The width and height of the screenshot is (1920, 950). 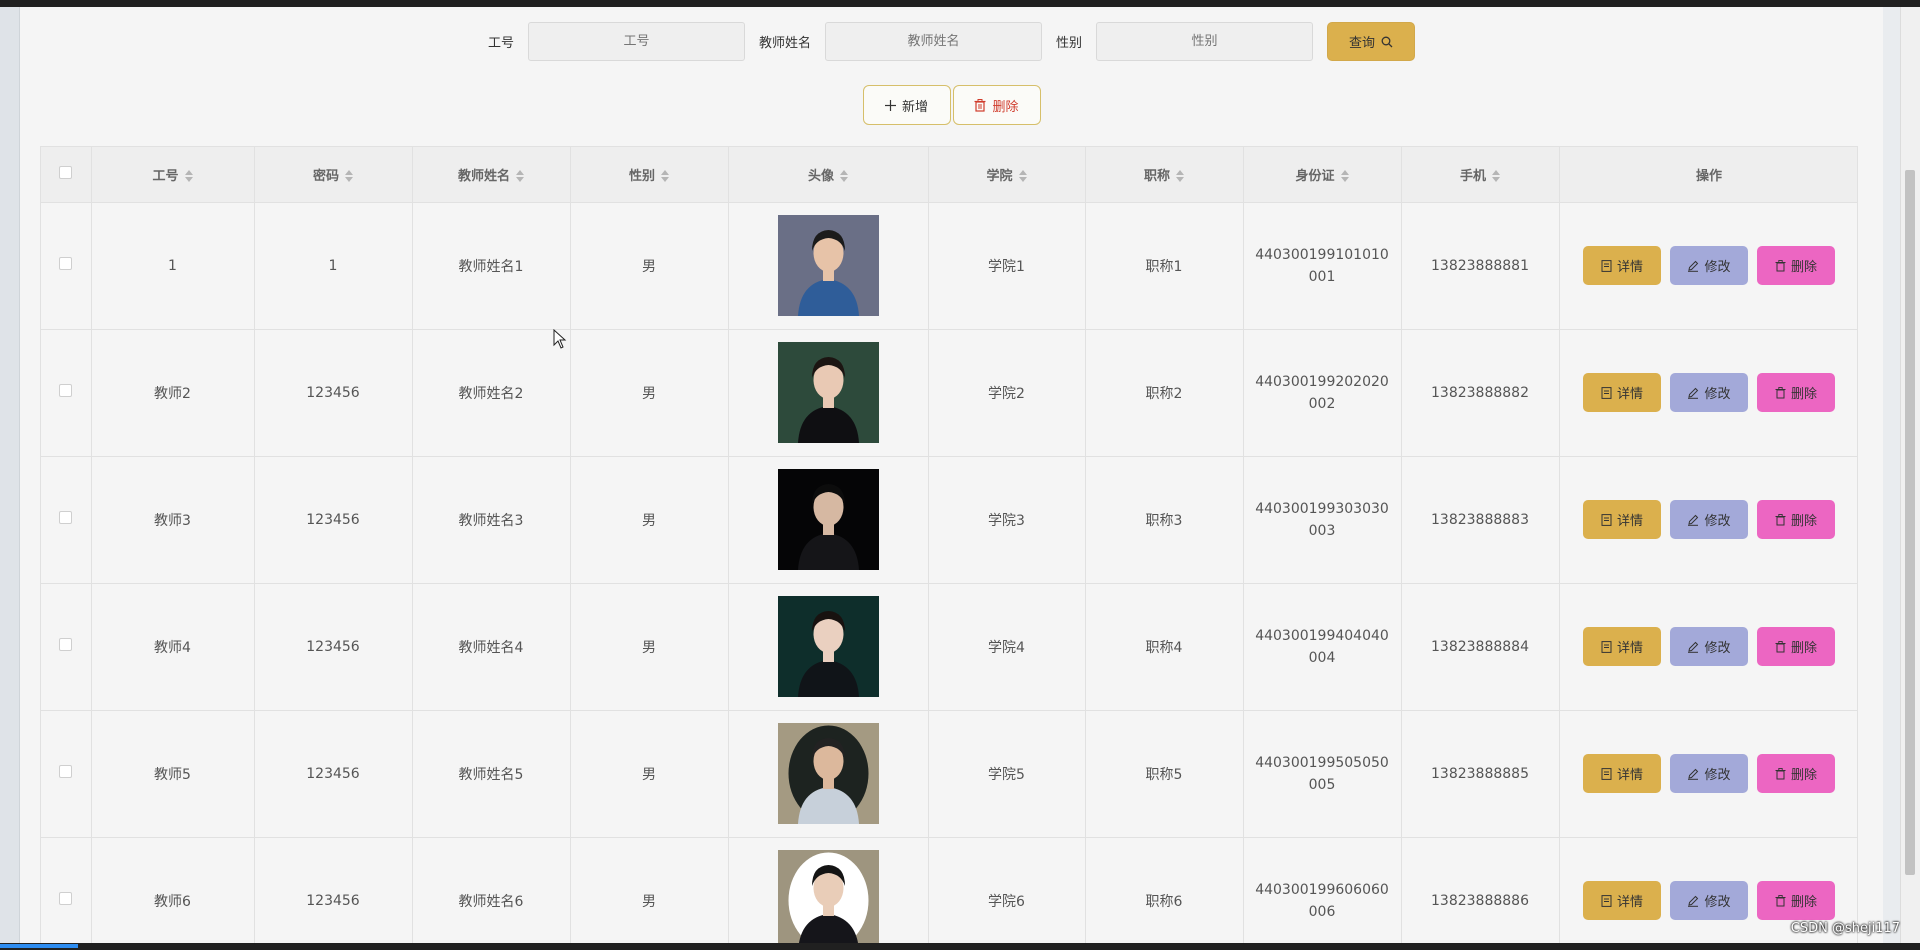 I want to click on search-id-label: 工号, so click(x=500, y=43).